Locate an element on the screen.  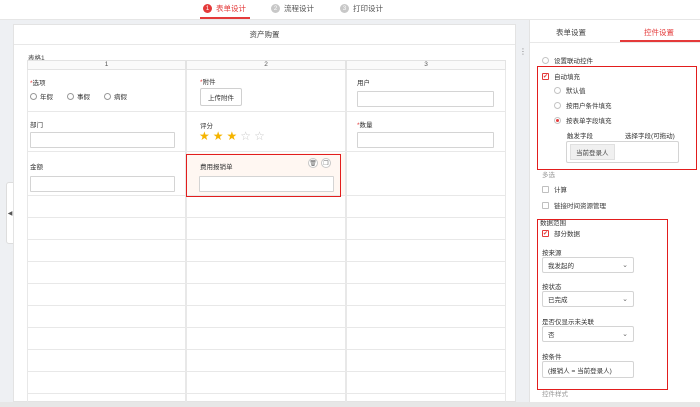
chevron-left-icon: ◀ is located at coordinates (10, 213).